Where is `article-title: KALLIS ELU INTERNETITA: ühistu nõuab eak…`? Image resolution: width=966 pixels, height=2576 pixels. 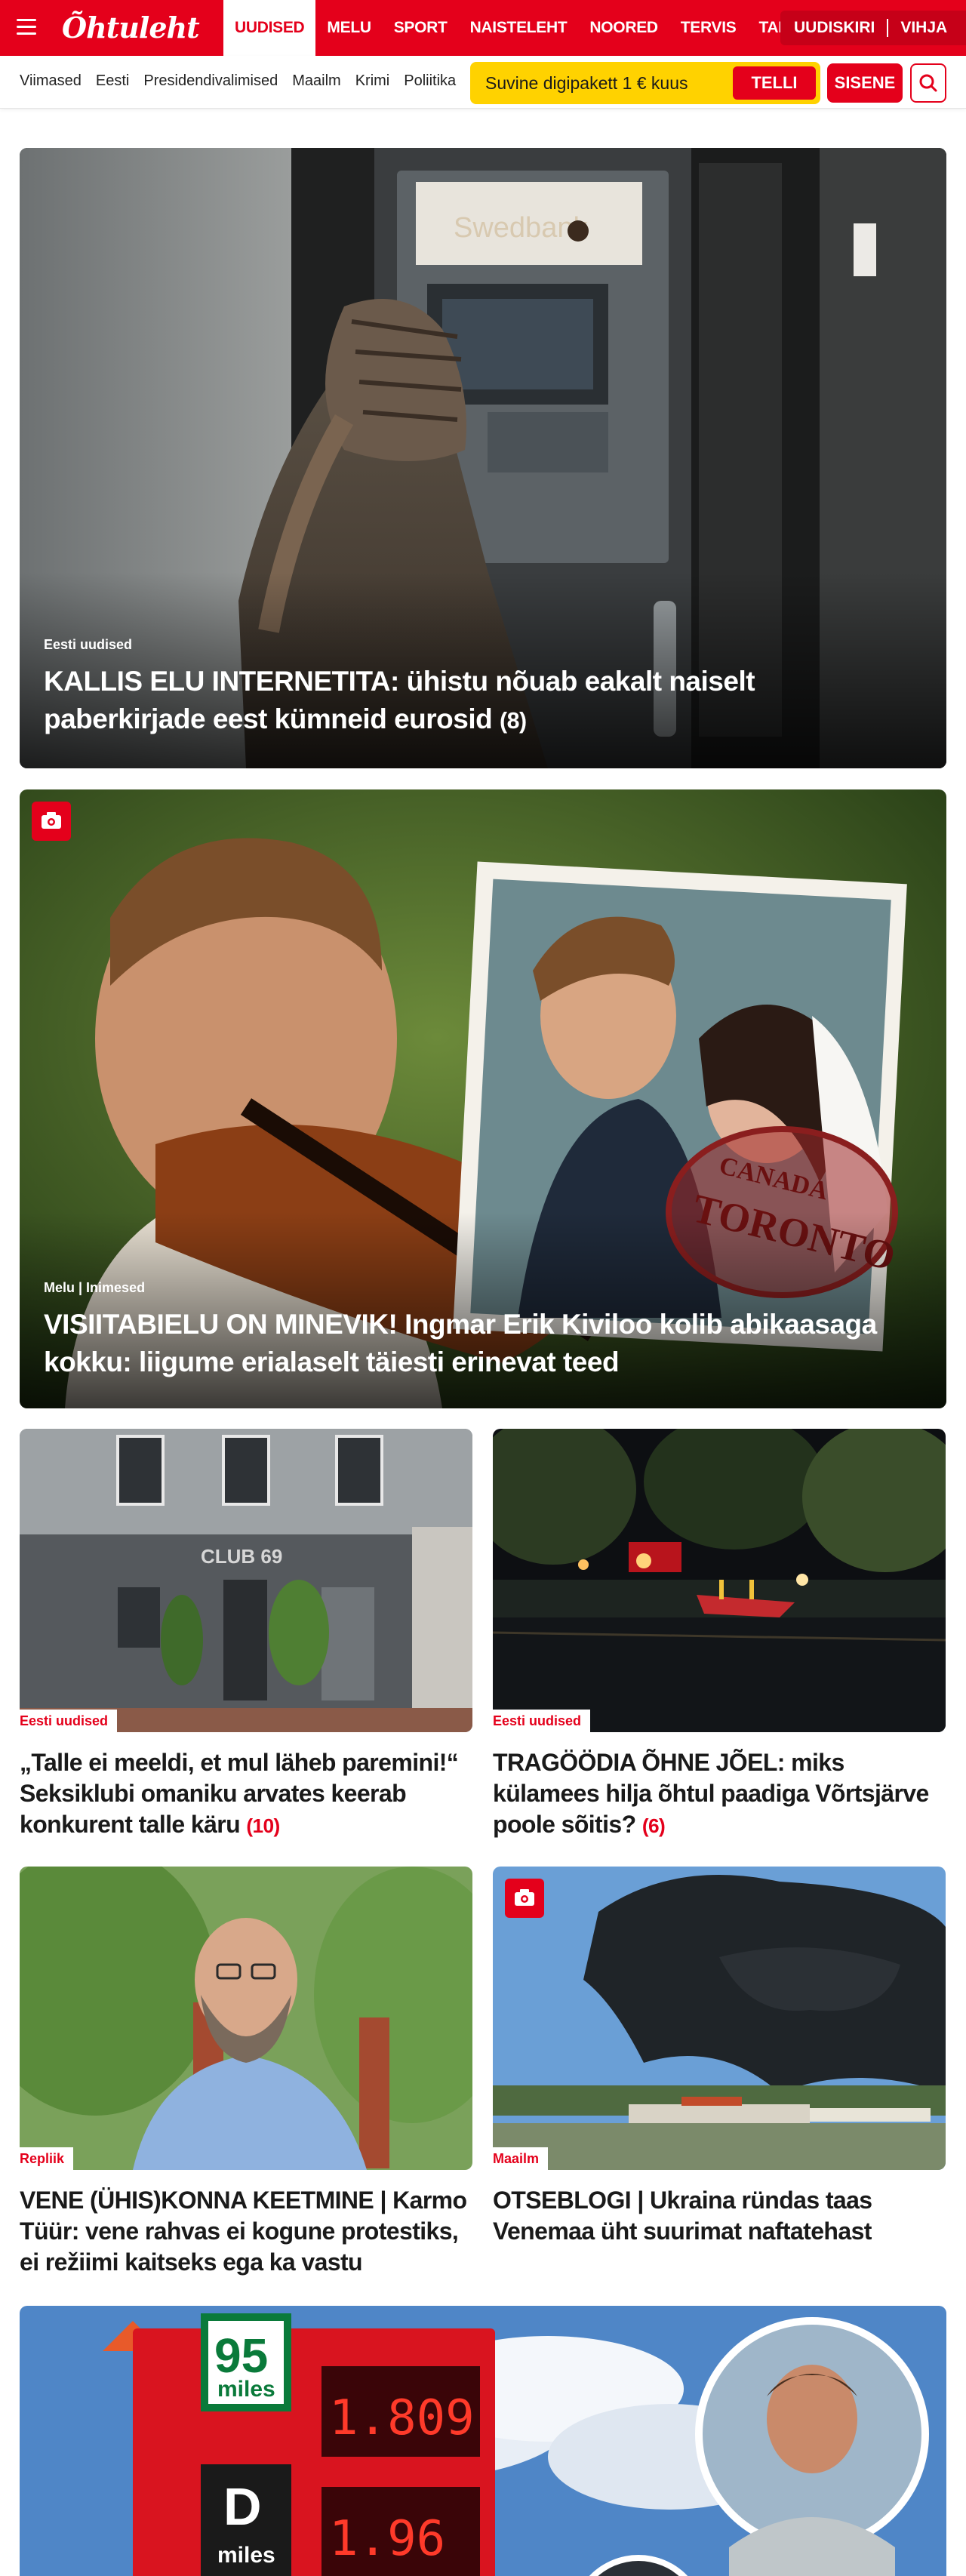 article-title: KALLIS ELU INTERNETITA: ühistu nõuab eak… is located at coordinates (478, 701).